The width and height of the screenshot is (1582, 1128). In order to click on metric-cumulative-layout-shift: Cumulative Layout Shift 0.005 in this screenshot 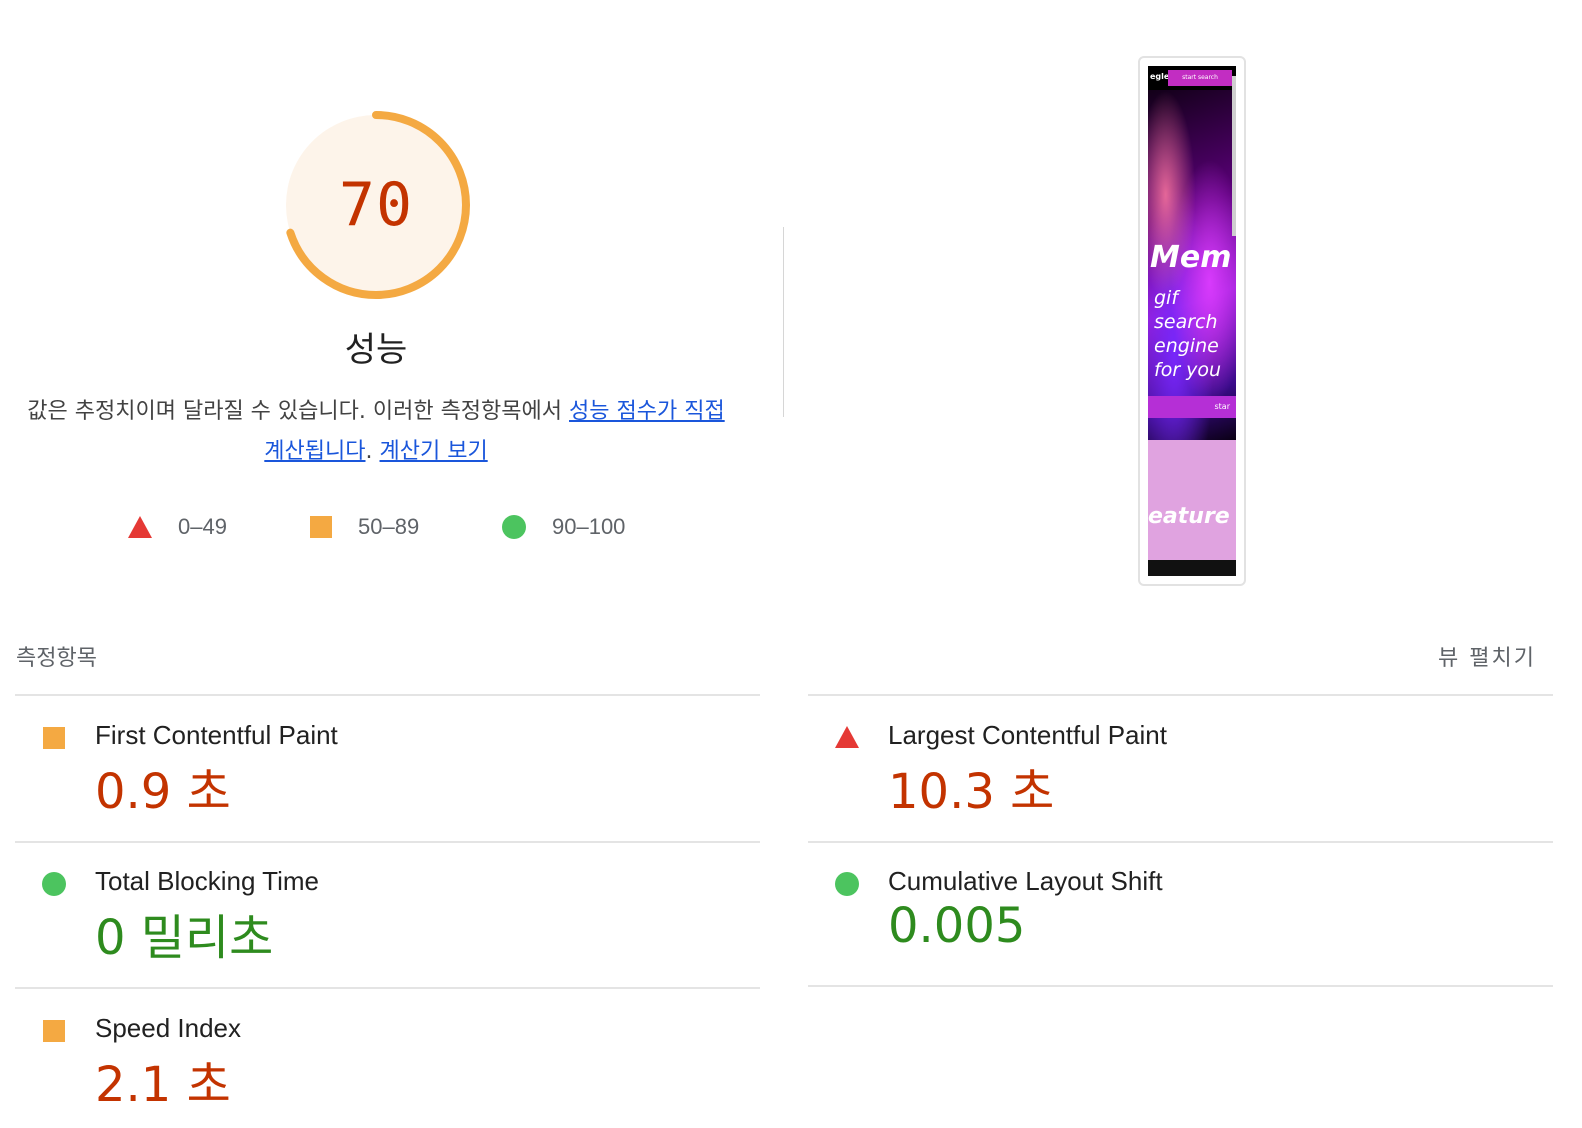, I will do `click(1180, 916)`.